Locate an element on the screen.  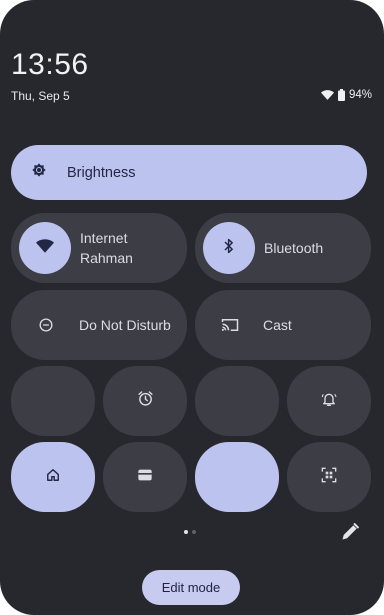
wallet-tile is located at coordinates (145, 477).